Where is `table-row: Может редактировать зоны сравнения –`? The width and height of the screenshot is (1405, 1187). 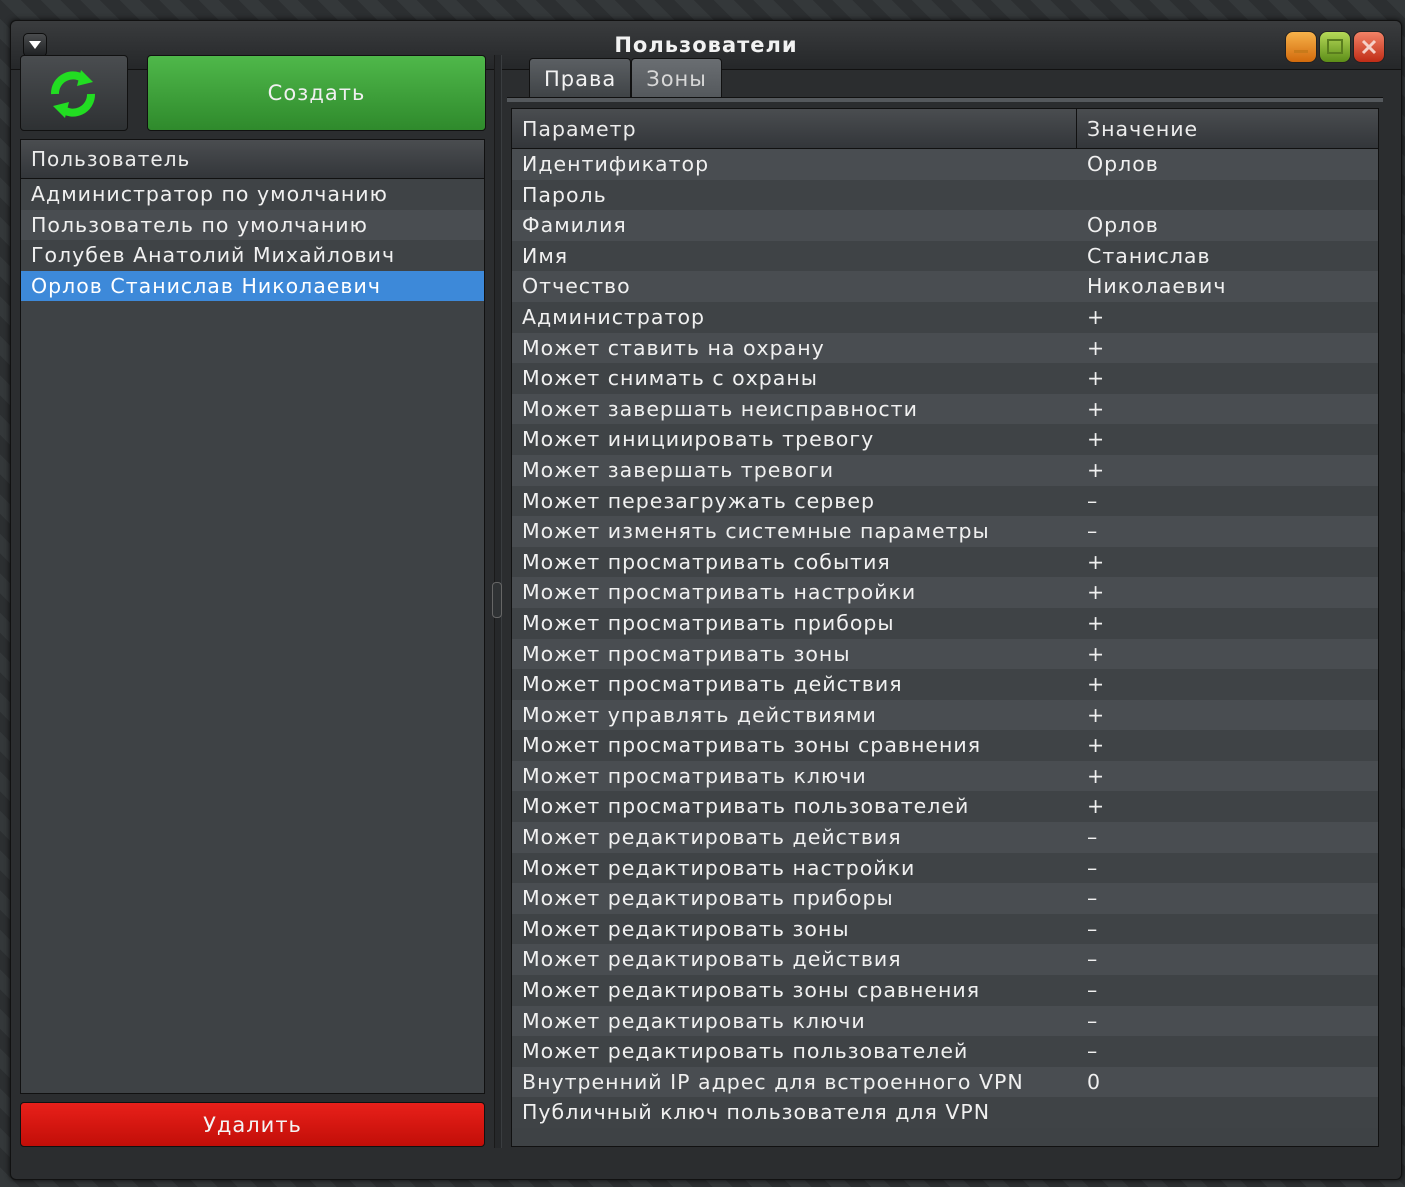
table-row: Может редактировать зоны сравнения – is located at coordinates (945, 990).